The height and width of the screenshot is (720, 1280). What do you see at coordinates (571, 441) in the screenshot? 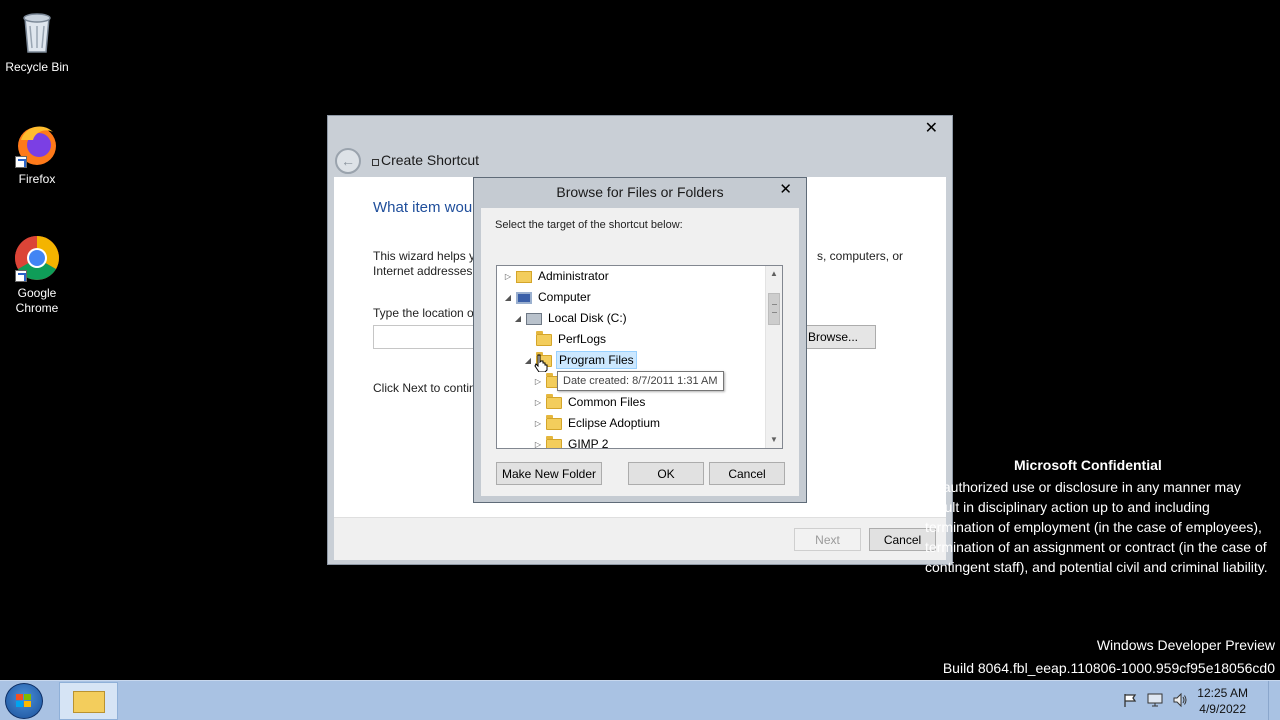
I see `tree-item-gimp: ▷ GIMP 2` at bounding box center [571, 441].